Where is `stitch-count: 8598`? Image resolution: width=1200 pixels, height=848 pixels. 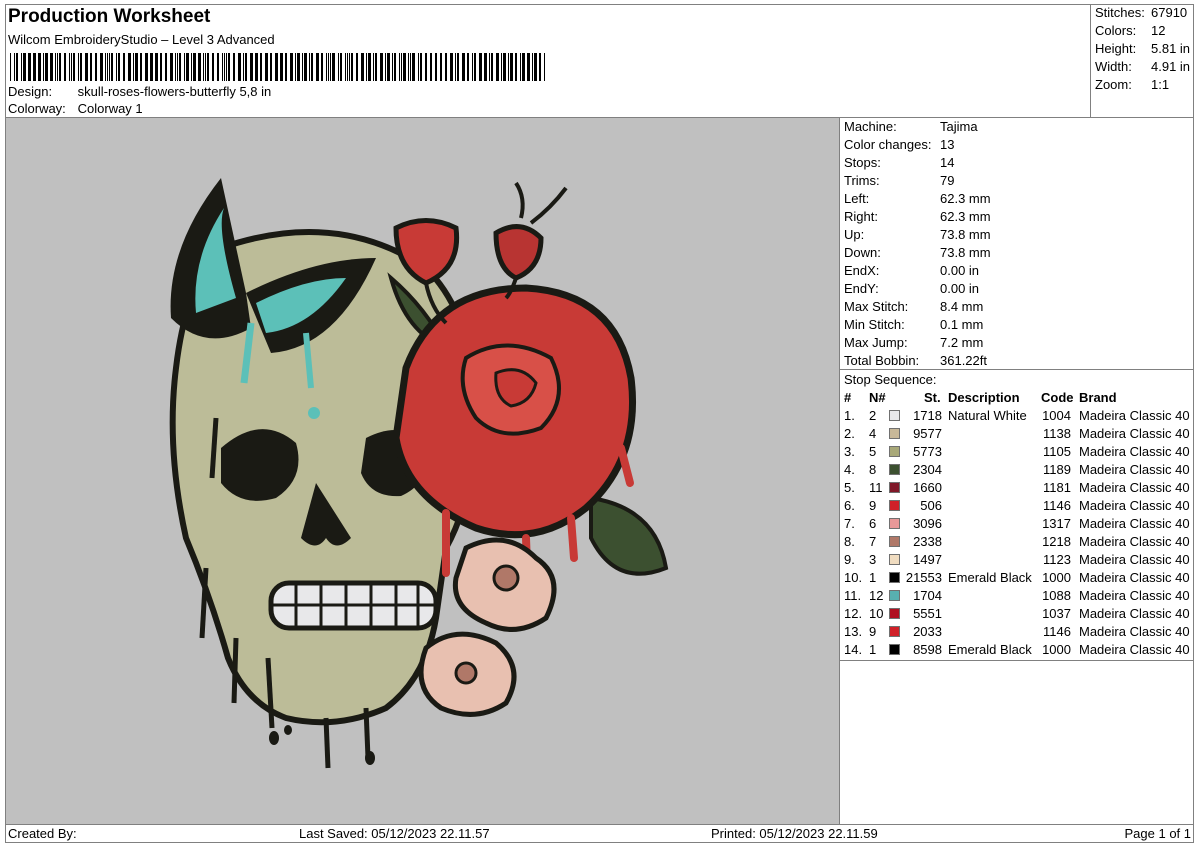 stitch-count: 8598 is located at coordinates (927, 649).